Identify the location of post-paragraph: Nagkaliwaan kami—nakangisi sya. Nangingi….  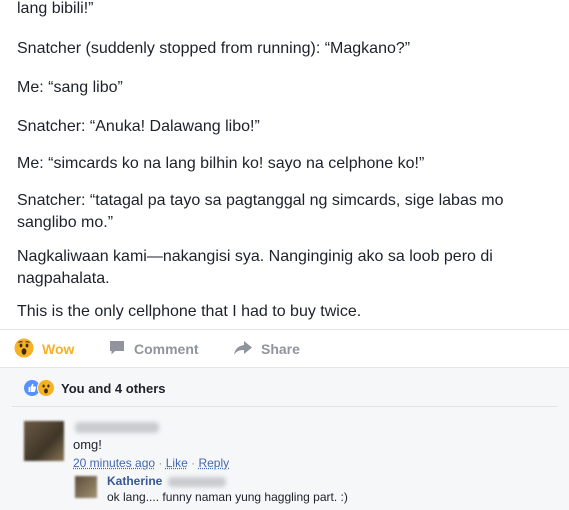
(255, 267).